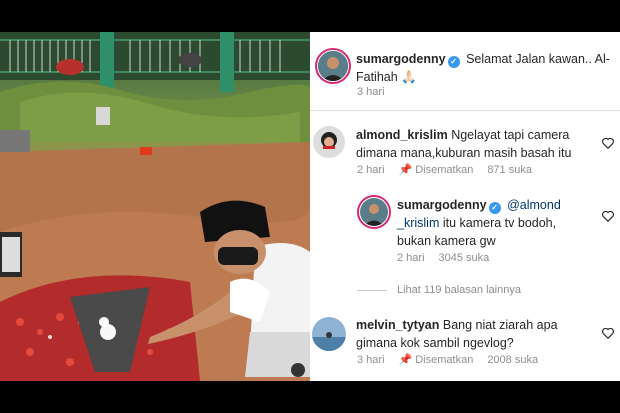 The height and width of the screenshot is (413, 620). I want to click on caption-author-avatar, so click(333, 66).